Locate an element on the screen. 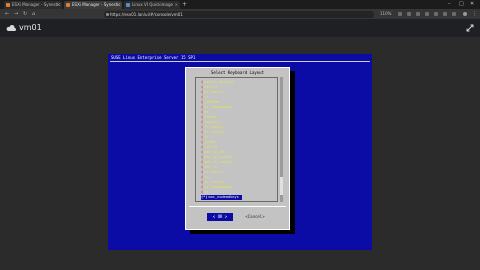 The width and height of the screenshot is (480, 270). tab-label: Linux VI Quickimage is located at coordinates (153, 4).